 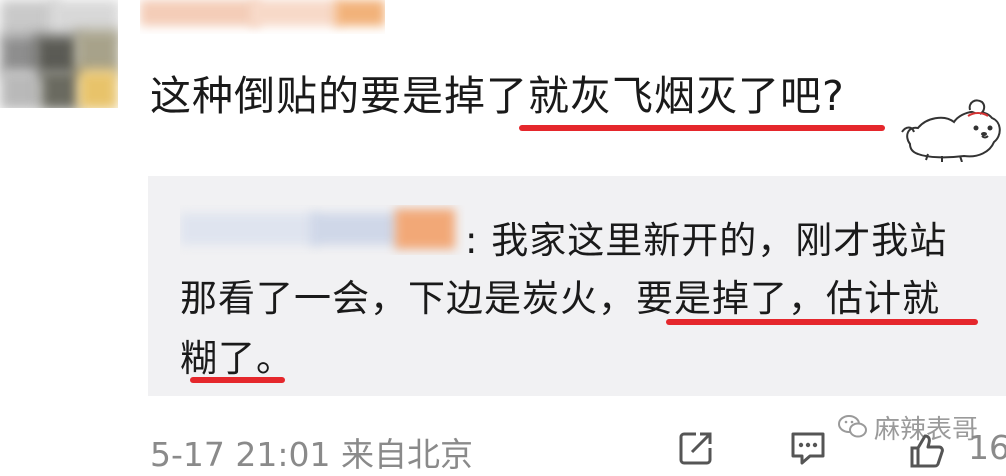 I want to click on thumbs-up-icon, so click(x=926, y=450).